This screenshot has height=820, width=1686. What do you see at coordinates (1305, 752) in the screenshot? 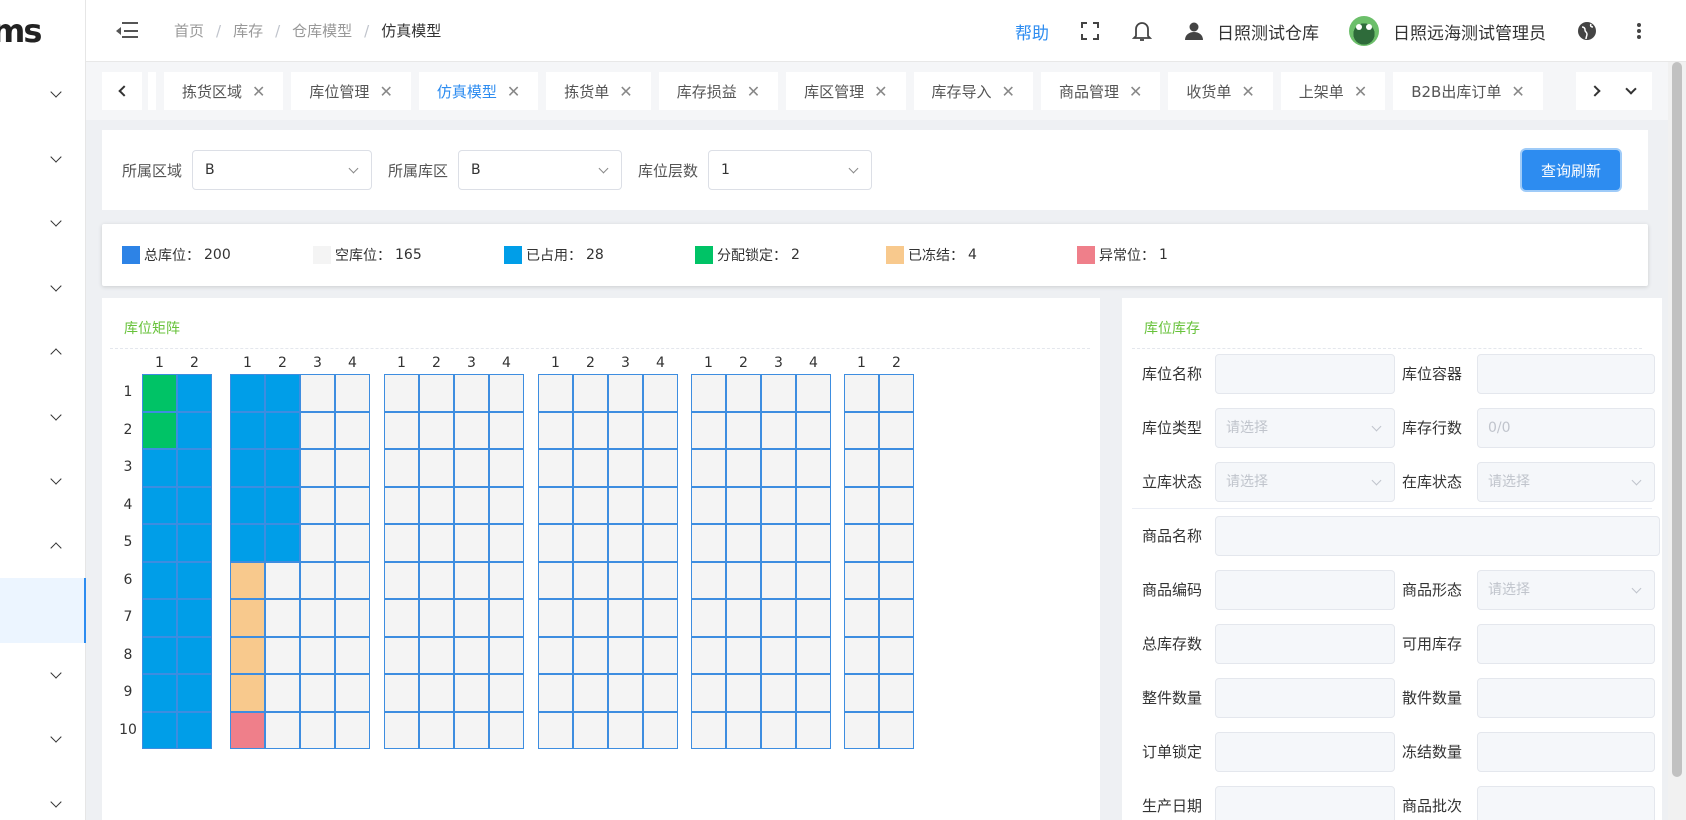
I see `order-locked-input` at bounding box center [1305, 752].